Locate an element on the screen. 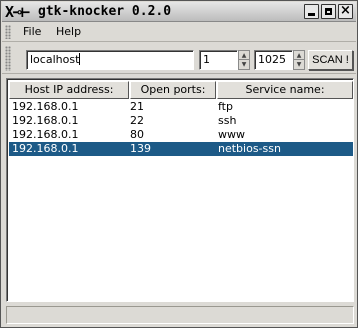  minimize-button is located at coordinates (311, 11).